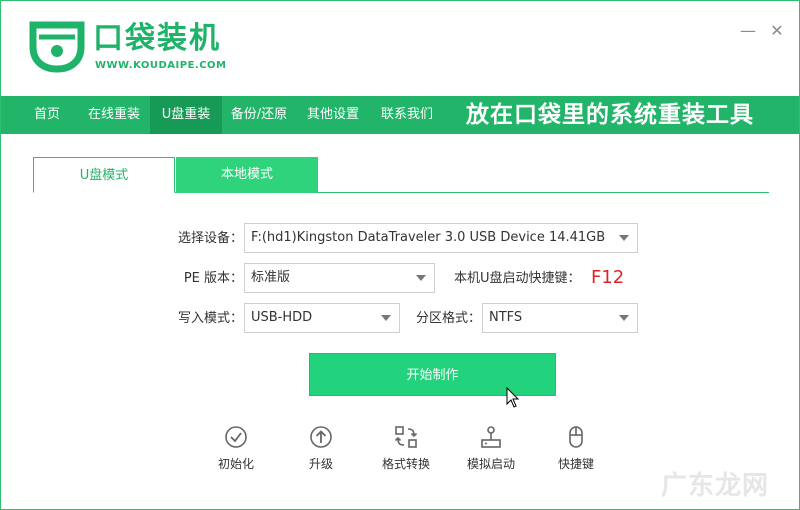 This screenshot has width=800, height=510. I want to click on mouse-pointer-icon, so click(513, 397).